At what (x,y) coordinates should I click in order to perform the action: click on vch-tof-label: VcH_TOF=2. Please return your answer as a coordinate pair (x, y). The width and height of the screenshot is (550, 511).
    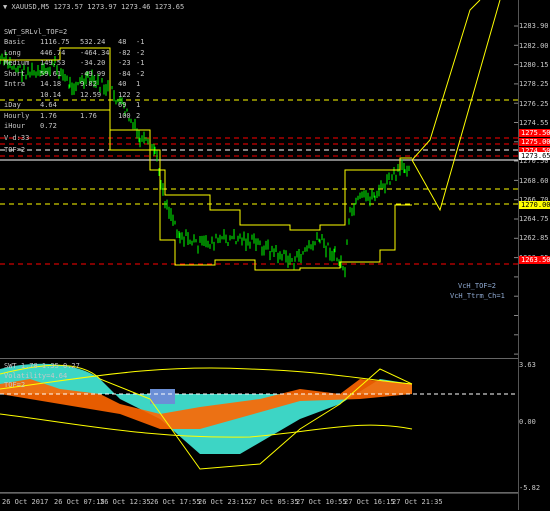
    Looking at the image, I should click on (477, 286).